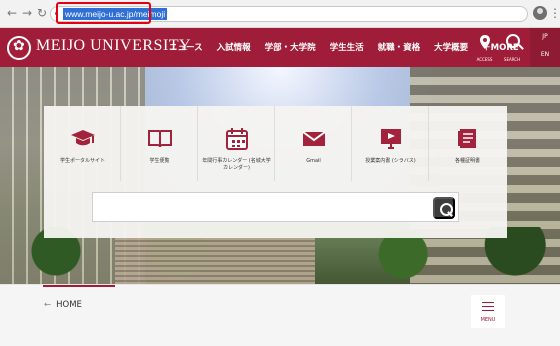 This screenshot has height=346, width=560. I want to click on forward-icon: →, so click(27, 13).